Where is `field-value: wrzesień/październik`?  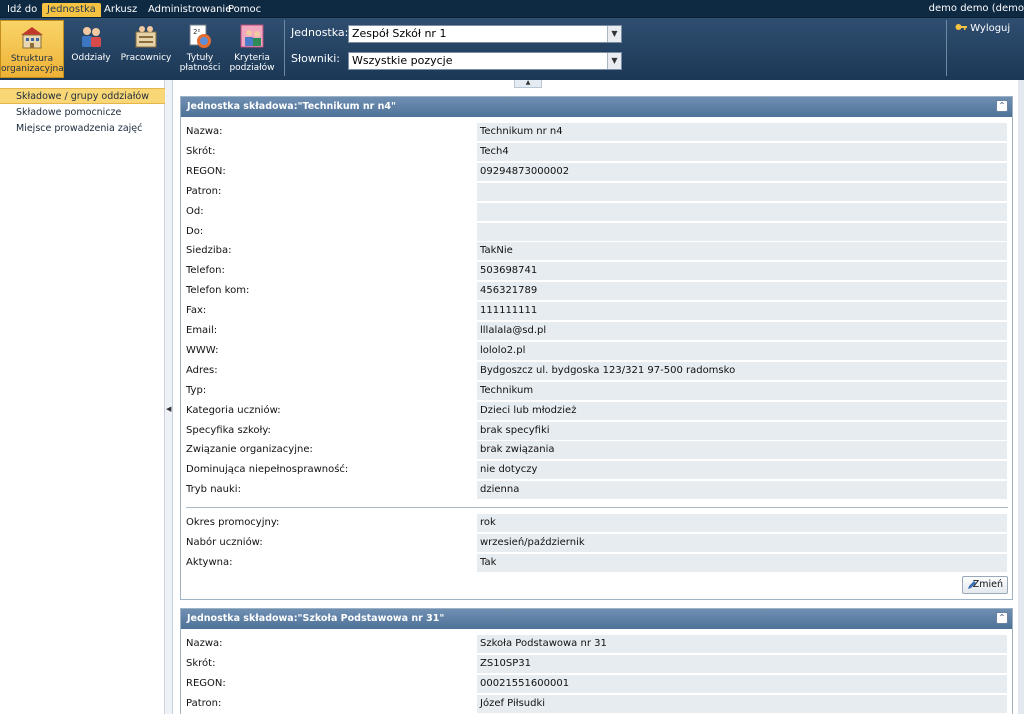 field-value: wrzesień/październik is located at coordinates (742, 543).